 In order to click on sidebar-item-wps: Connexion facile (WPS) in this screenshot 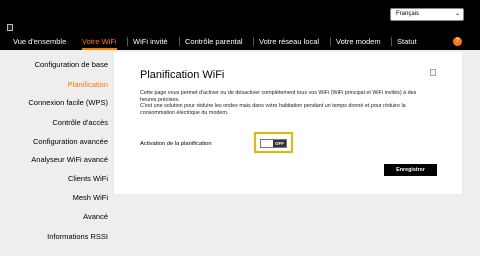, I will do `click(68, 102)`.